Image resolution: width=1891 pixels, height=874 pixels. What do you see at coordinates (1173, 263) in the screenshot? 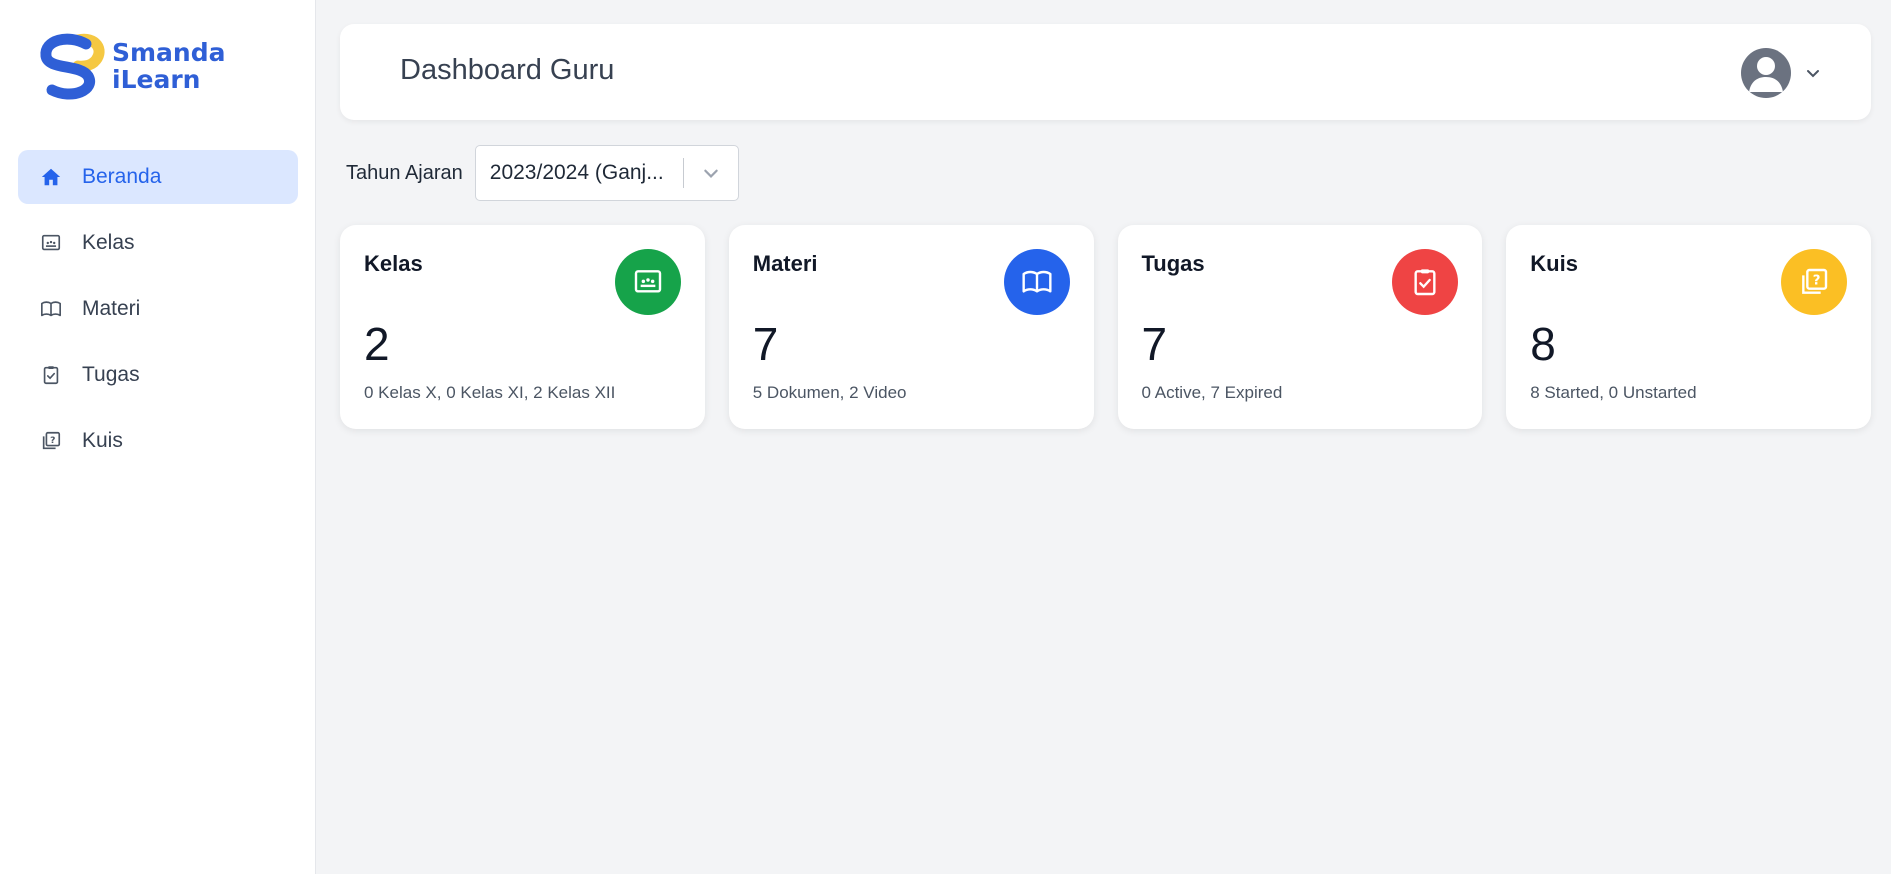
I see `card-title: Tugas` at bounding box center [1173, 263].